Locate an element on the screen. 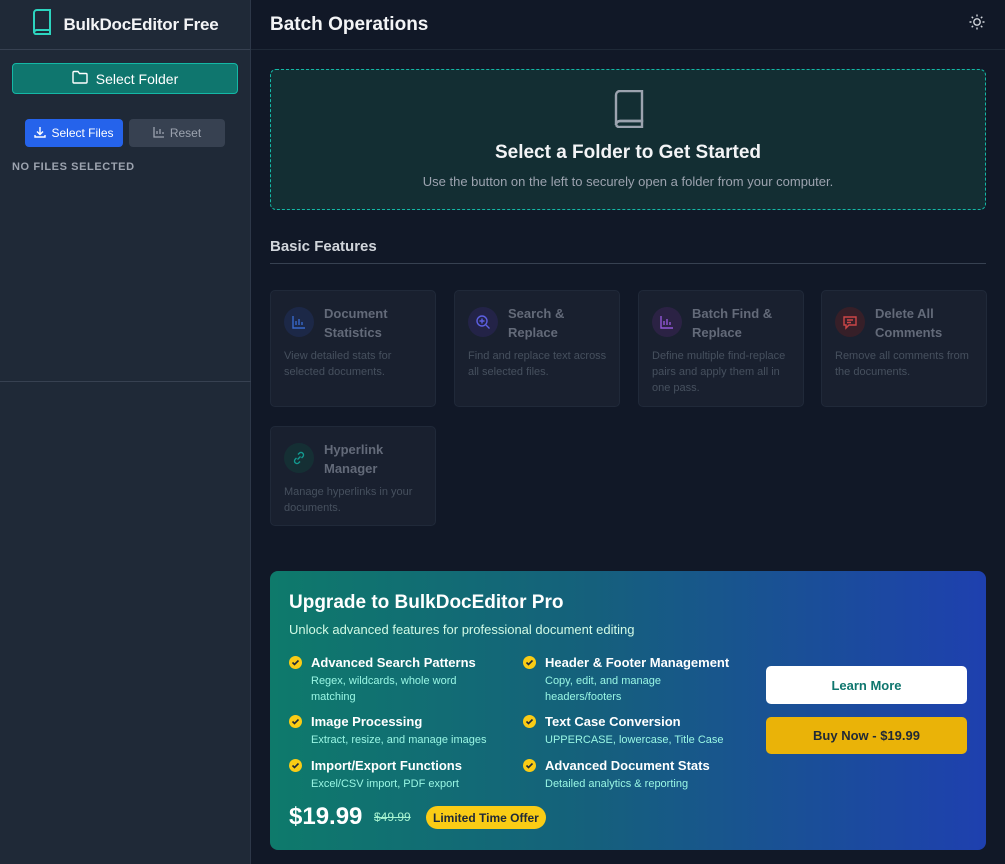  learn-more-button: Learn More is located at coordinates (866, 685).